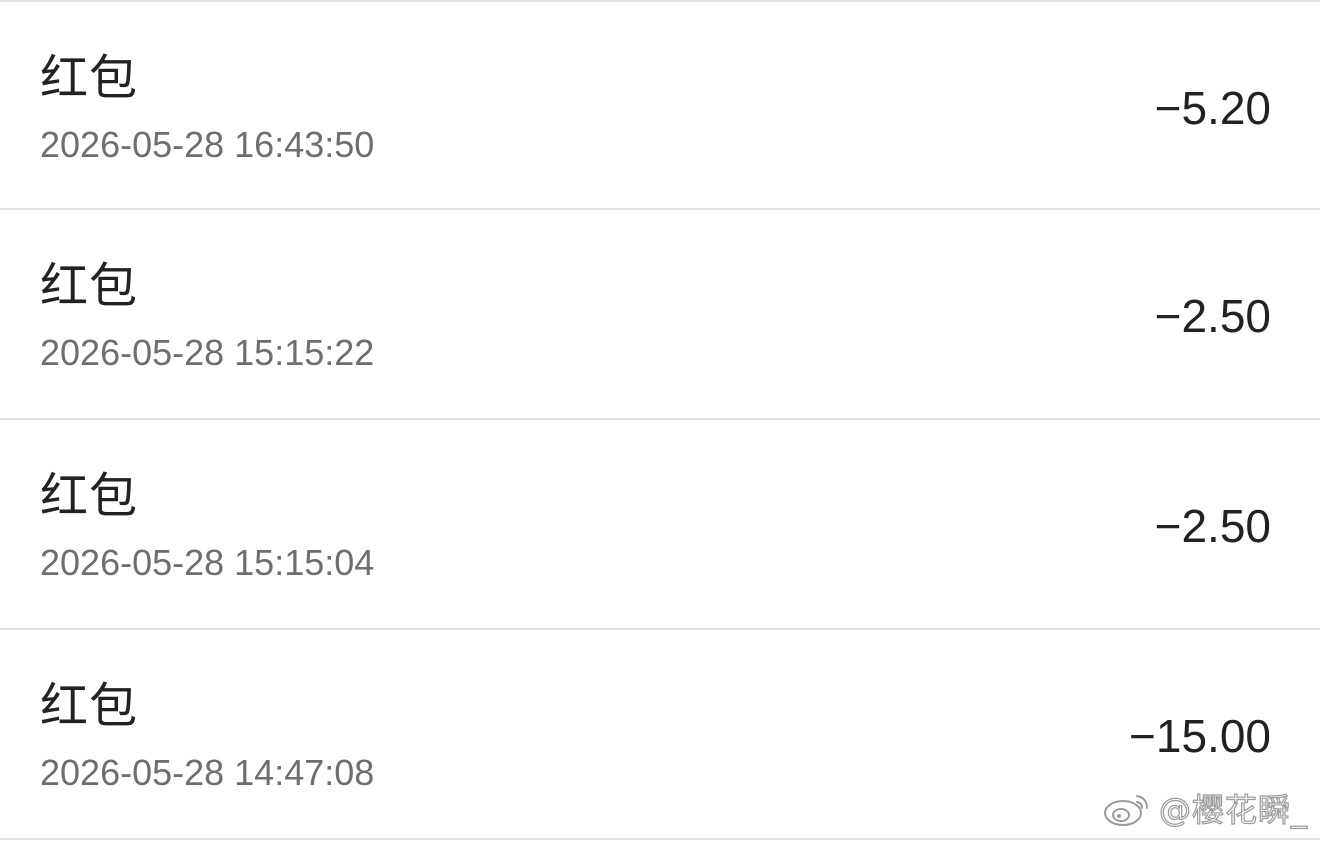  What do you see at coordinates (1125, 810) in the screenshot?
I see `weibo-icon` at bounding box center [1125, 810].